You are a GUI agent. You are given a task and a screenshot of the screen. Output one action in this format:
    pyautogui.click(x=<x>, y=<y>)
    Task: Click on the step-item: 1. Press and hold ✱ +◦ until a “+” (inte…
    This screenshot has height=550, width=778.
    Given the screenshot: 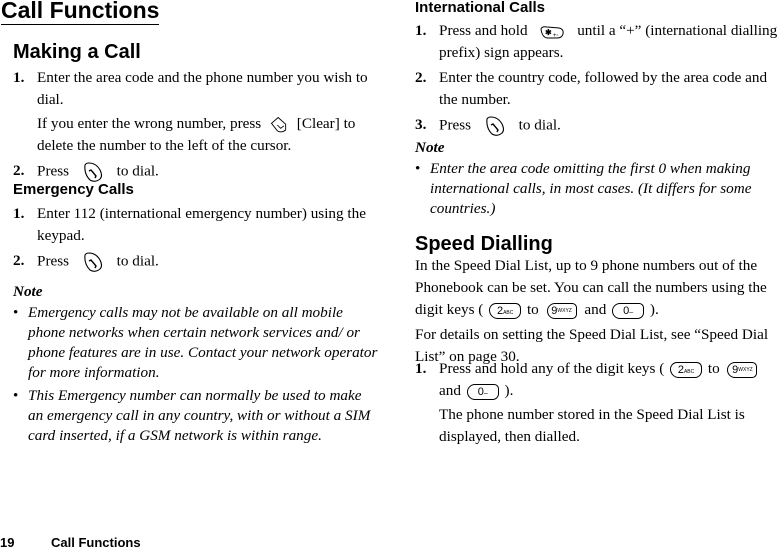 What is the action you would take?
    pyautogui.click(x=596, y=41)
    